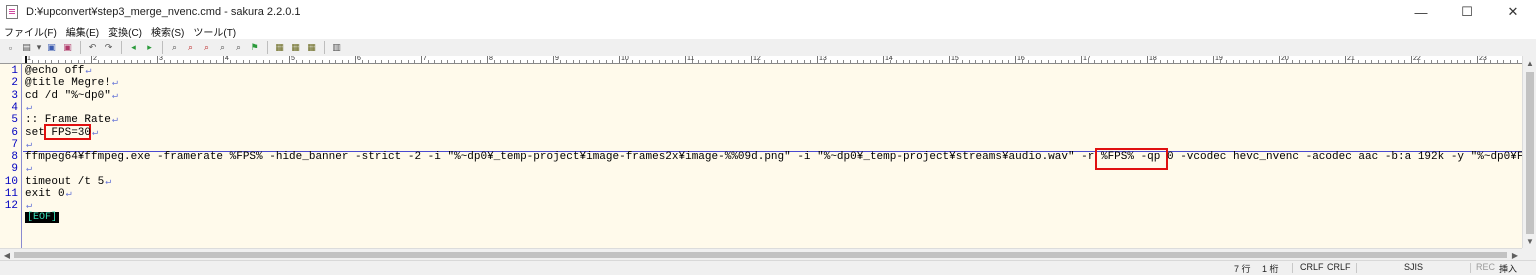 Image resolution: width=1536 pixels, height=275 pixels. What do you see at coordinates (190, 47) in the screenshot?
I see `search-next-icon: ⌕` at bounding box center [190, 47].